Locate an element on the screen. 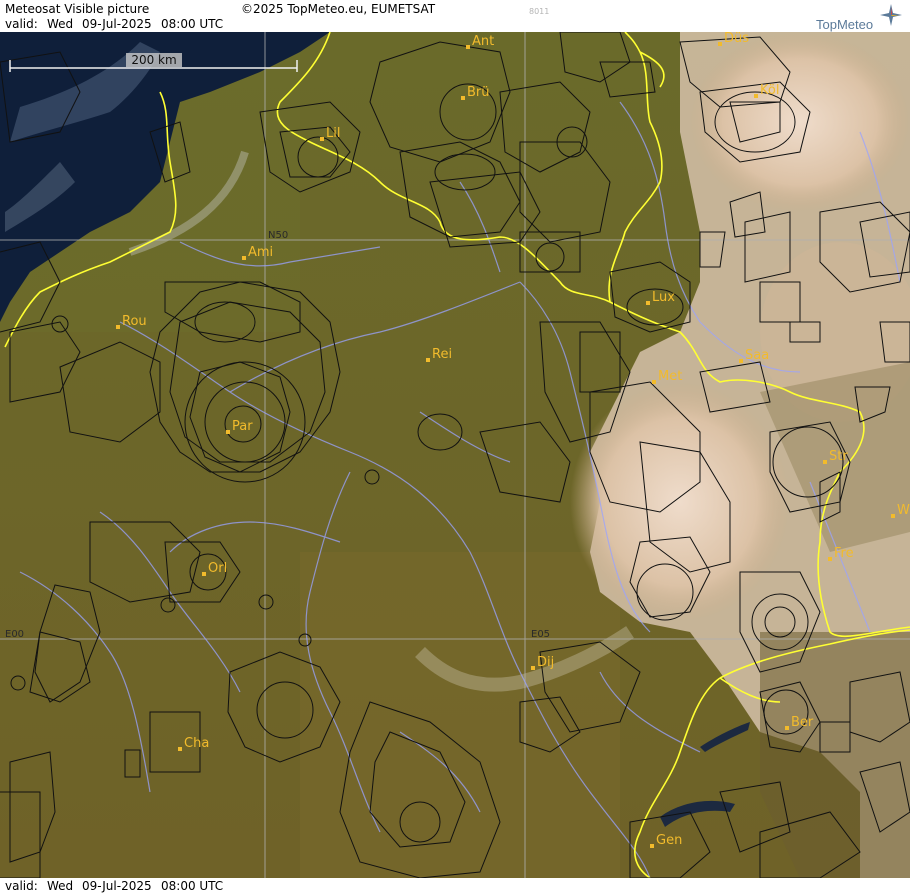 Image resolution: width=910 pixels, height=893 pixels. valid-time: 08:00 UTC is located at coordinates (192, 24).